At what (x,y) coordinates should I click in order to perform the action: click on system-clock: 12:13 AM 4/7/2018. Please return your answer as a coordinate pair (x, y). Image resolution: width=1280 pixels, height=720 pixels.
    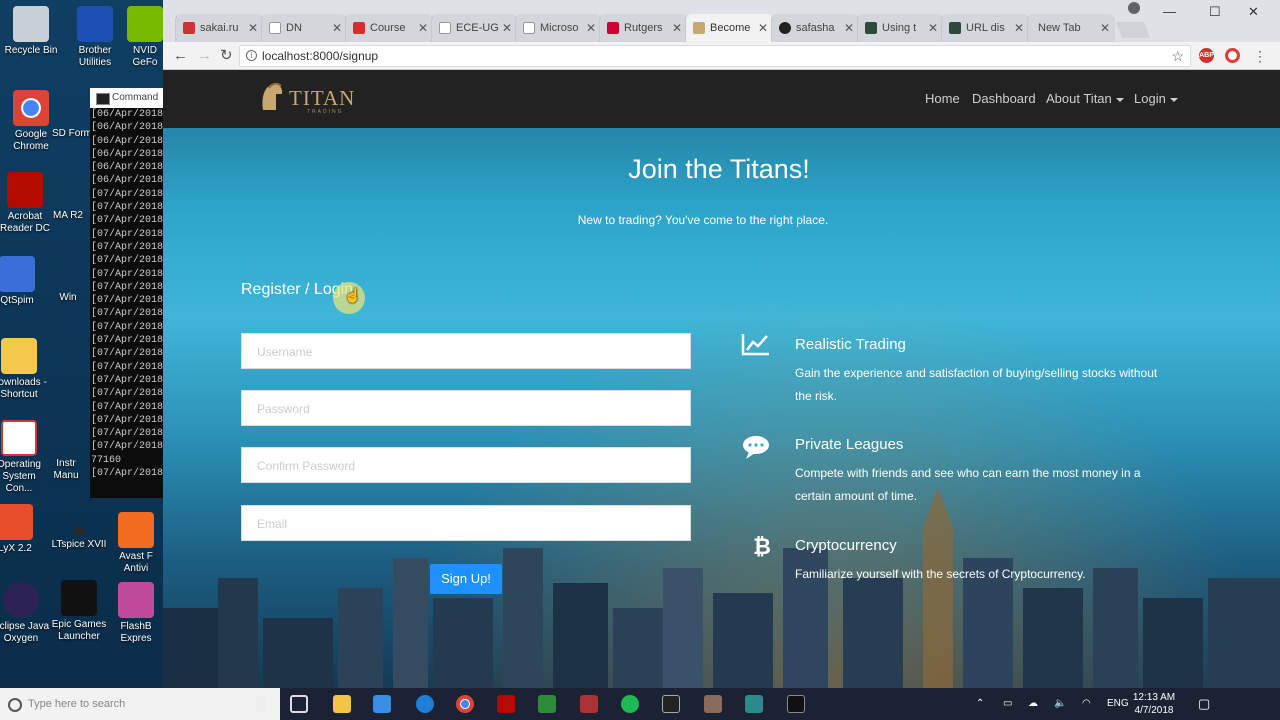
    Looking at the image, I should click on (1154, 704).